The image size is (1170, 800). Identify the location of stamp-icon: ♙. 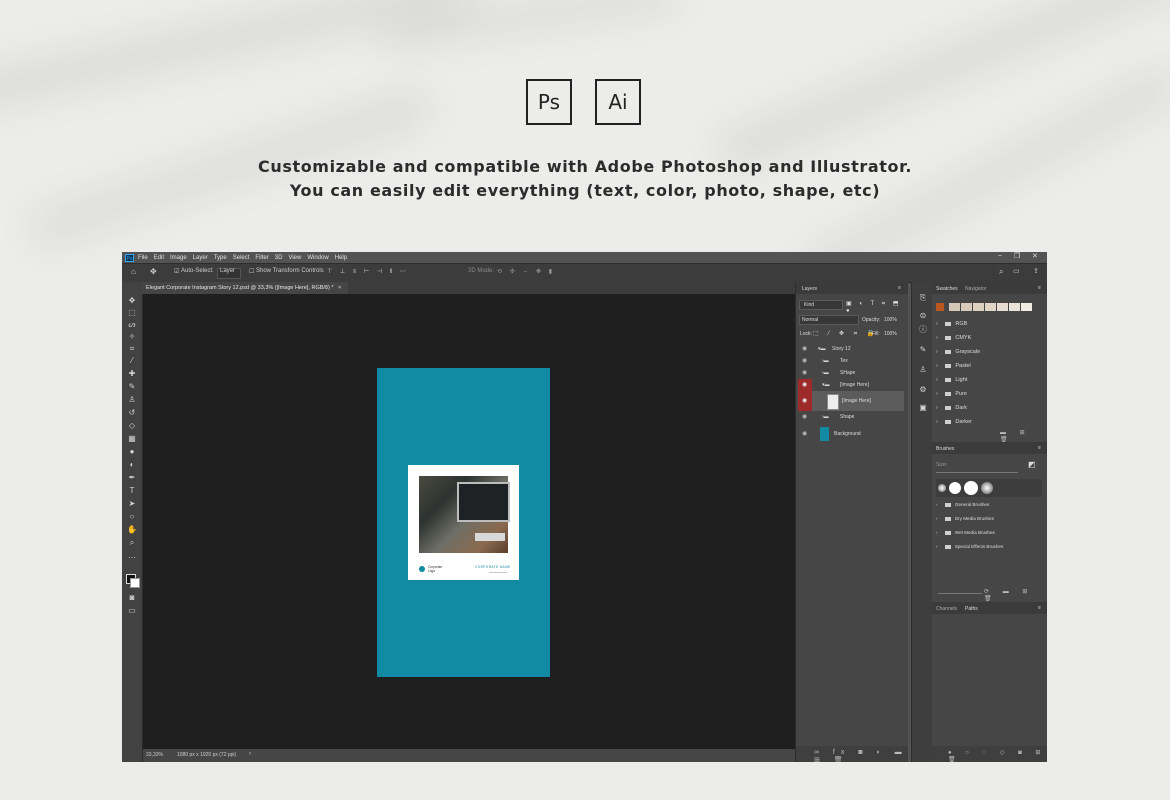
(132, 400).